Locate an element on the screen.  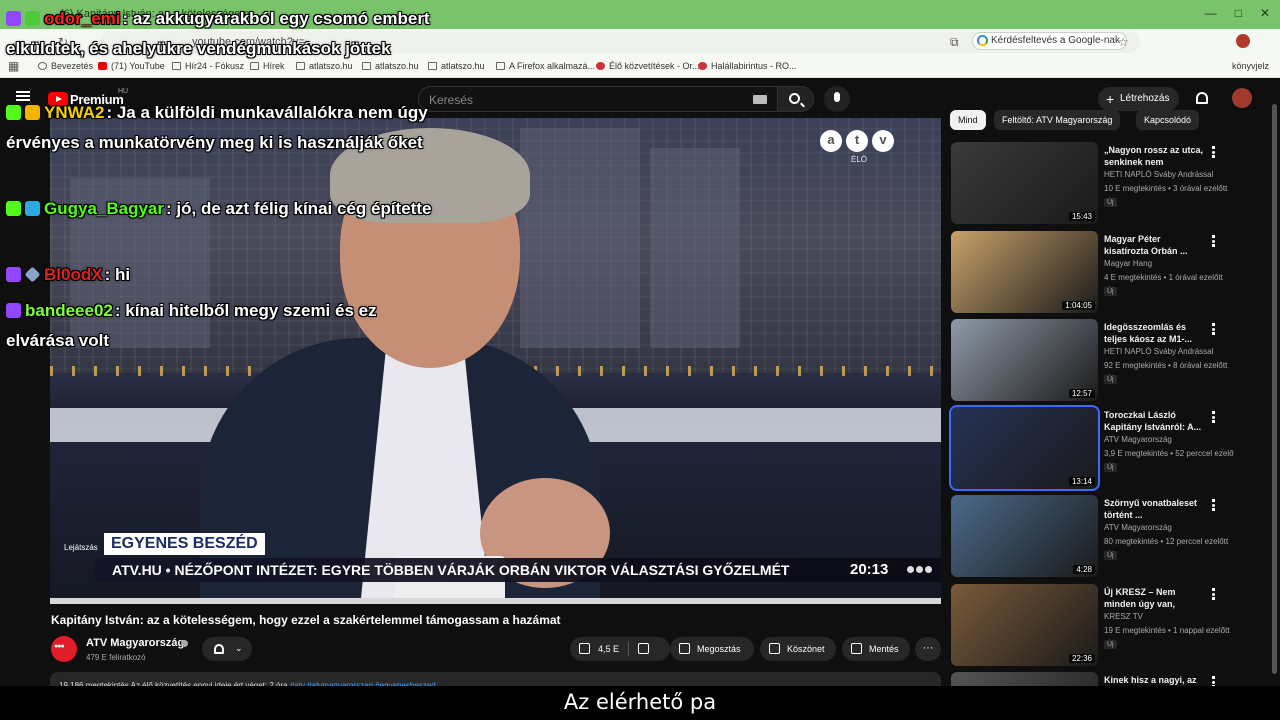
account-avatar is located at coordinates (1242, 98).